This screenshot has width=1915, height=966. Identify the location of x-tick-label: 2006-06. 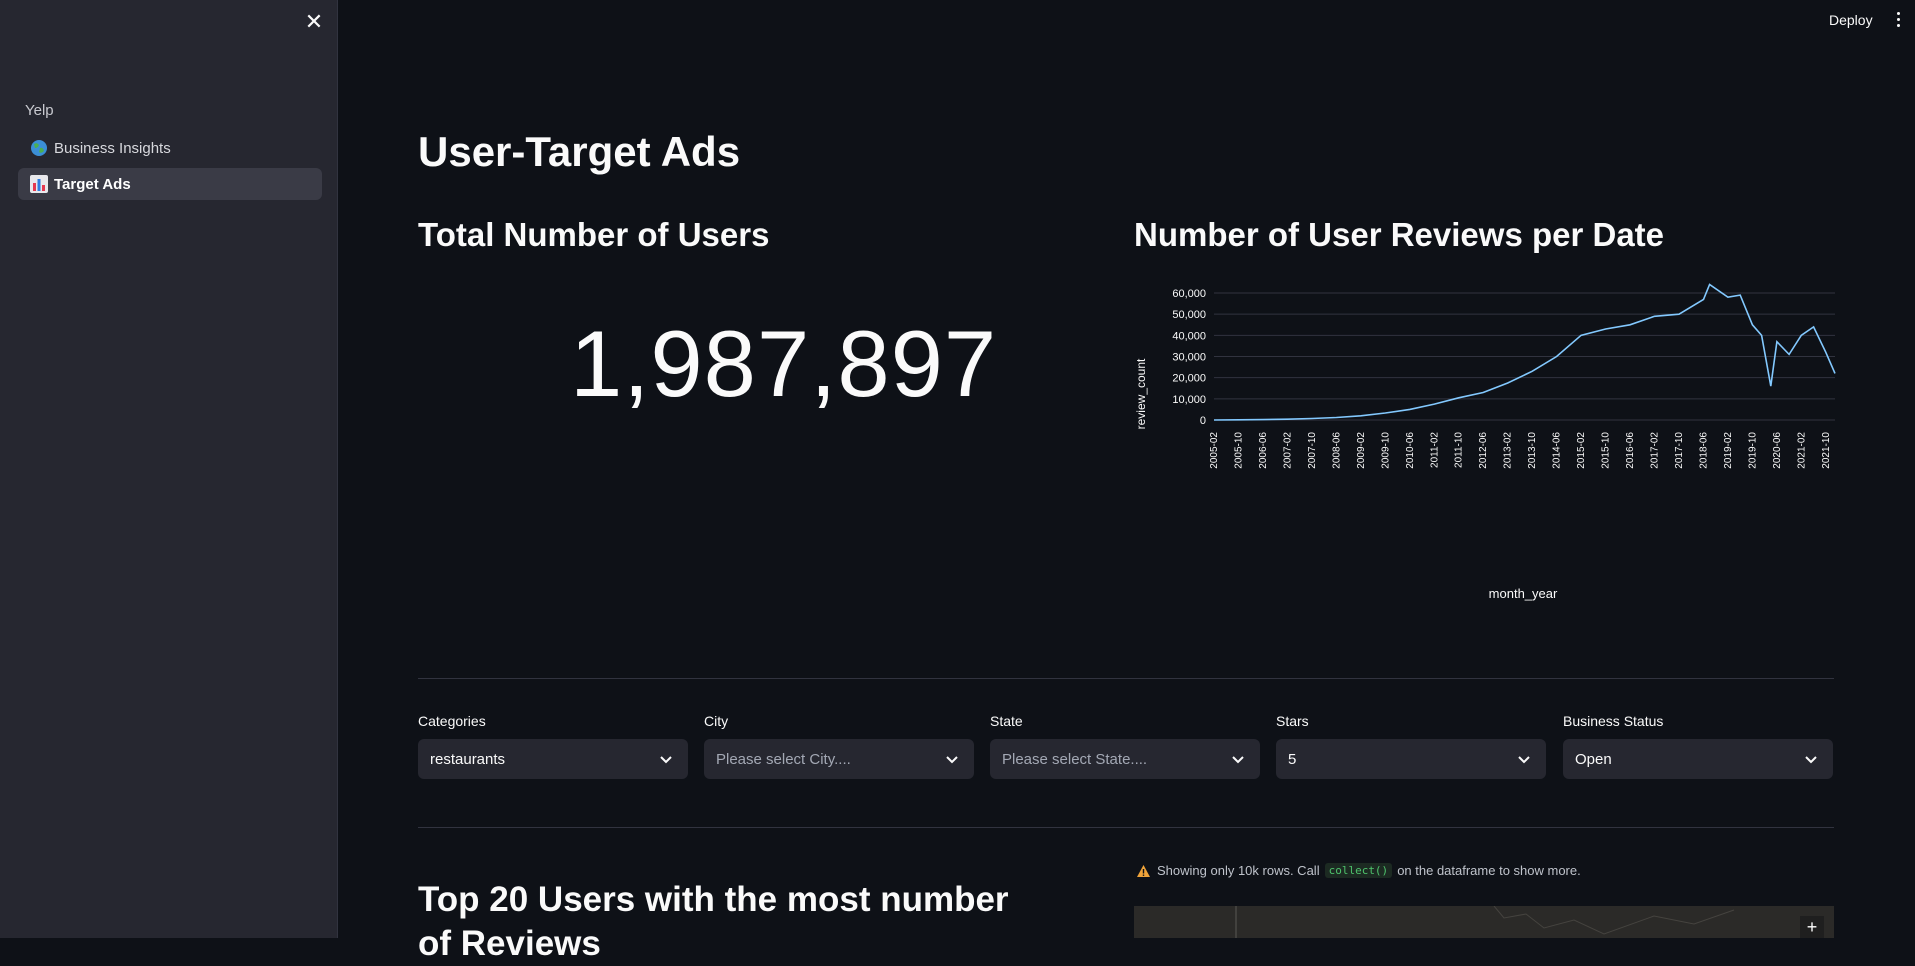
(1263, 450).